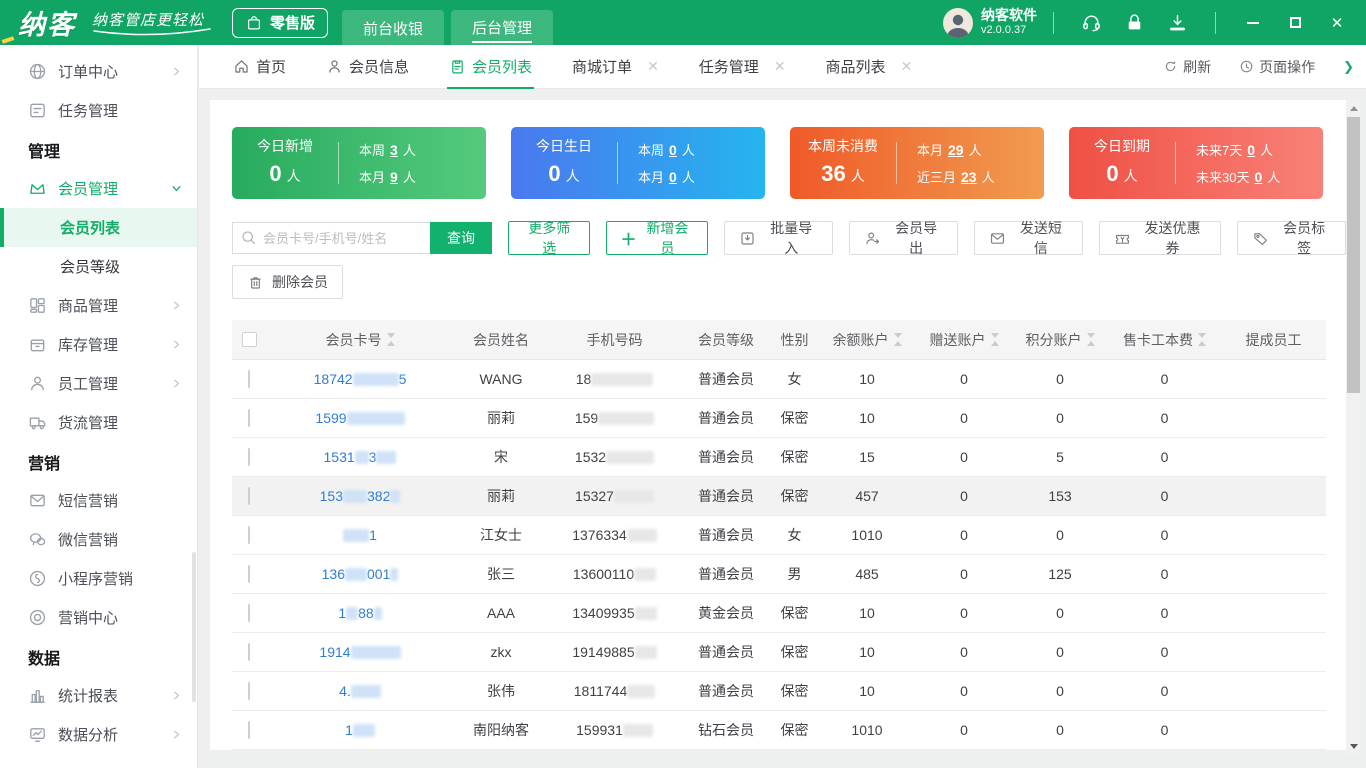 Image resolution: width=1366 pixels, height=768 pixels. Describe the element at coordinates (1353, 108) in the screenshot. I see `scroll-up-arrow` at that location.